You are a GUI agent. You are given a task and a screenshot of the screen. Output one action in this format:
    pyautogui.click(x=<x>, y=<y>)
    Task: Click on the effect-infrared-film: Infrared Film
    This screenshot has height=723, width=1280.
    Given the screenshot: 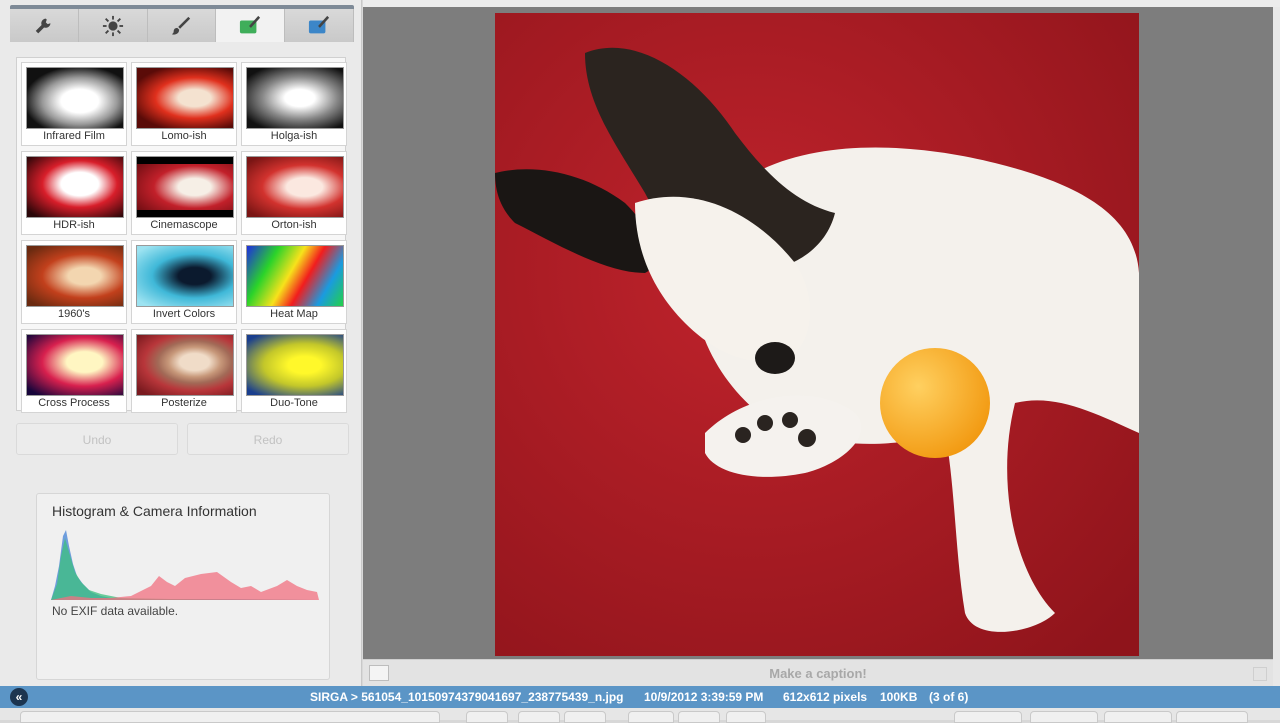 What is the action you would take?
    pyautogui.click(x=74, y=104)
    